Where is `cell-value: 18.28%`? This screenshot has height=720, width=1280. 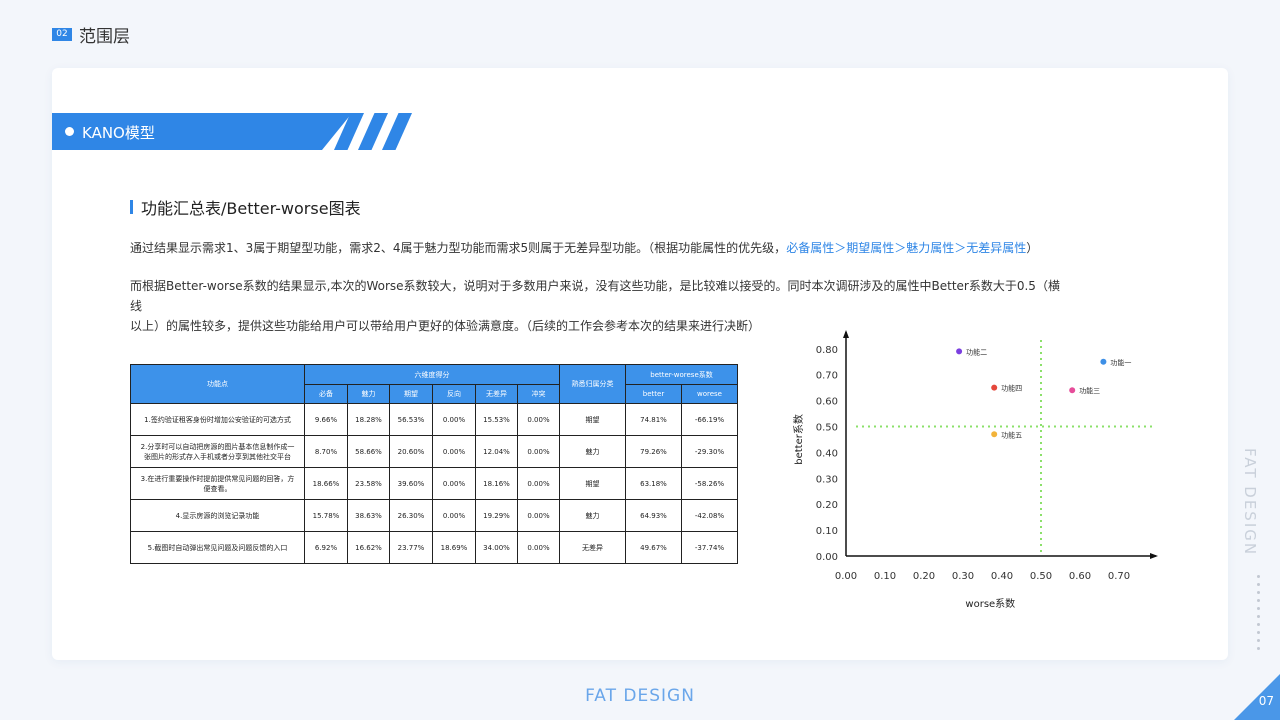
cell-value: 18.28% is located at coordinates (368, 419).